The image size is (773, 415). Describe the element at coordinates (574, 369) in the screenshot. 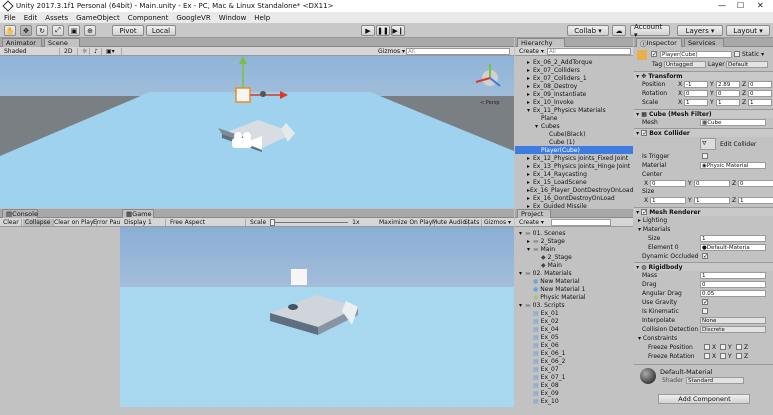

I see `project-item: ▤ Ex_07` at that location.